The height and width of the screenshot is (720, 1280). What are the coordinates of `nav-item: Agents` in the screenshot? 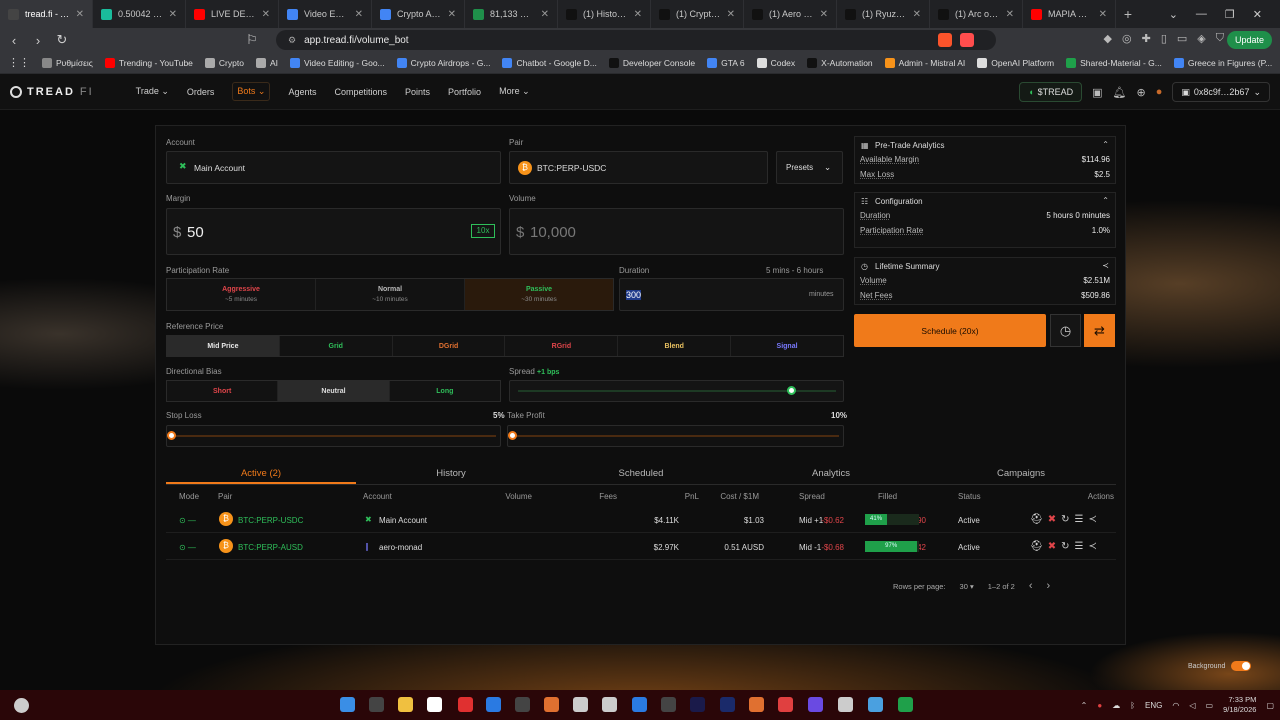 It's located at (302, 92).